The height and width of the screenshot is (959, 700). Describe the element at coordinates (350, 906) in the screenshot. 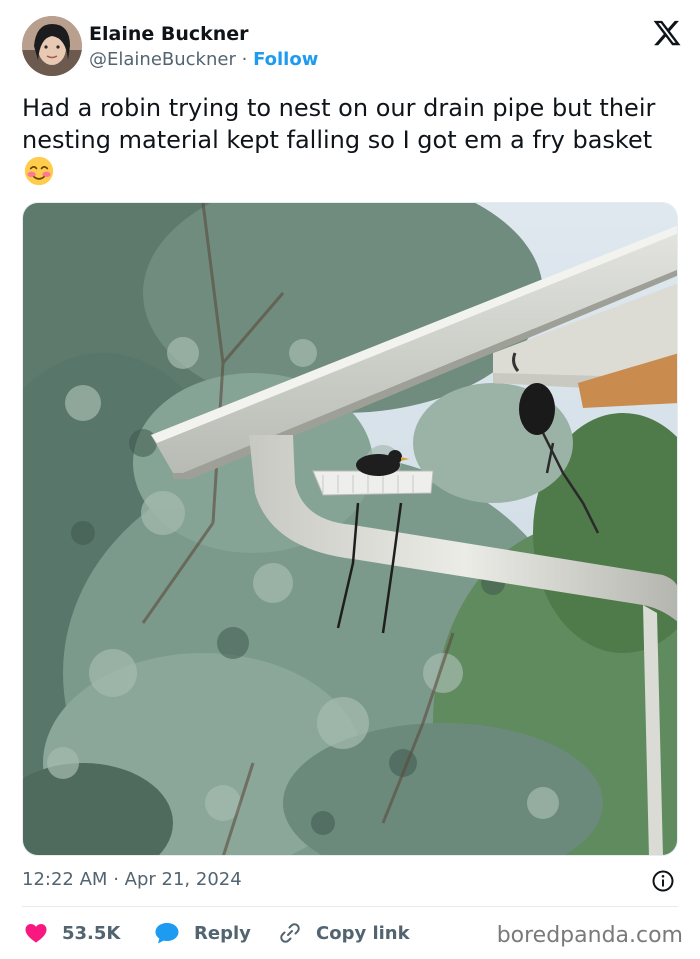

I see `divider` at that location.